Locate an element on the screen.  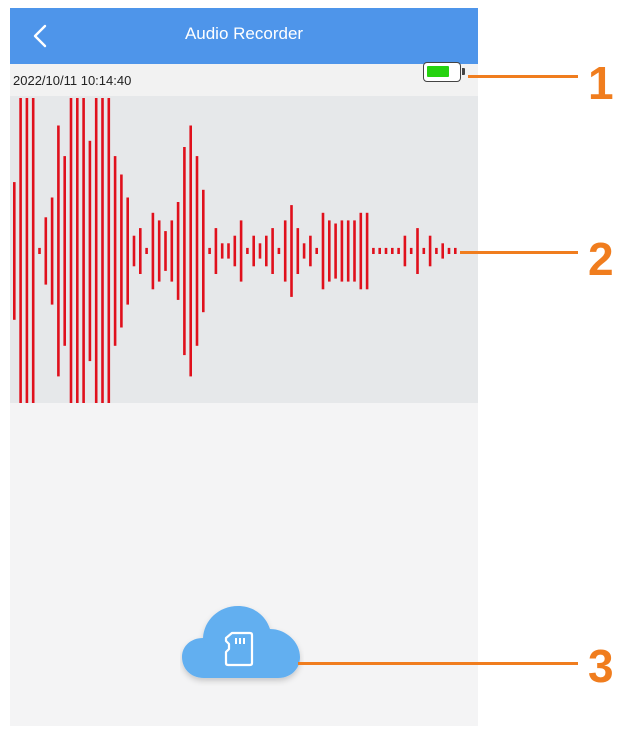
status-bar: 2022/10/11 10:14:40 is located at coordinates (244, 80).